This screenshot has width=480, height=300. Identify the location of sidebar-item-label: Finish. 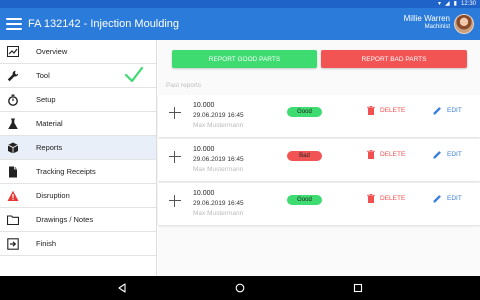
(46, 243).